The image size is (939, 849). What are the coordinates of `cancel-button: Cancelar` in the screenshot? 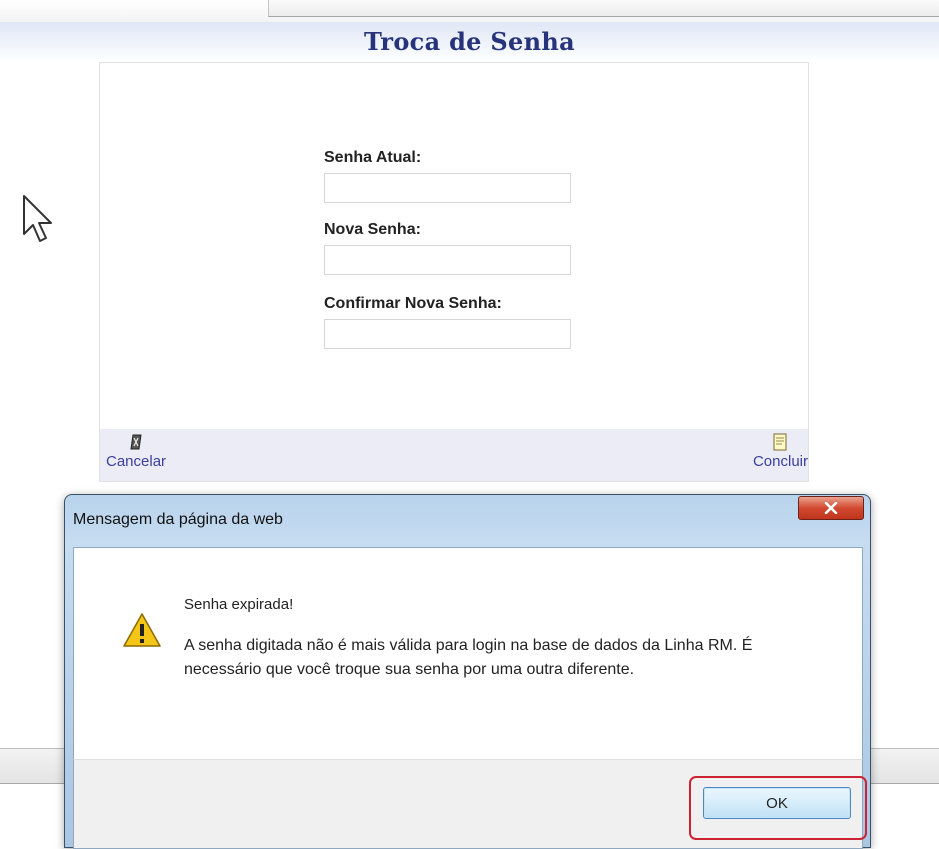 It's located at (136, 451).